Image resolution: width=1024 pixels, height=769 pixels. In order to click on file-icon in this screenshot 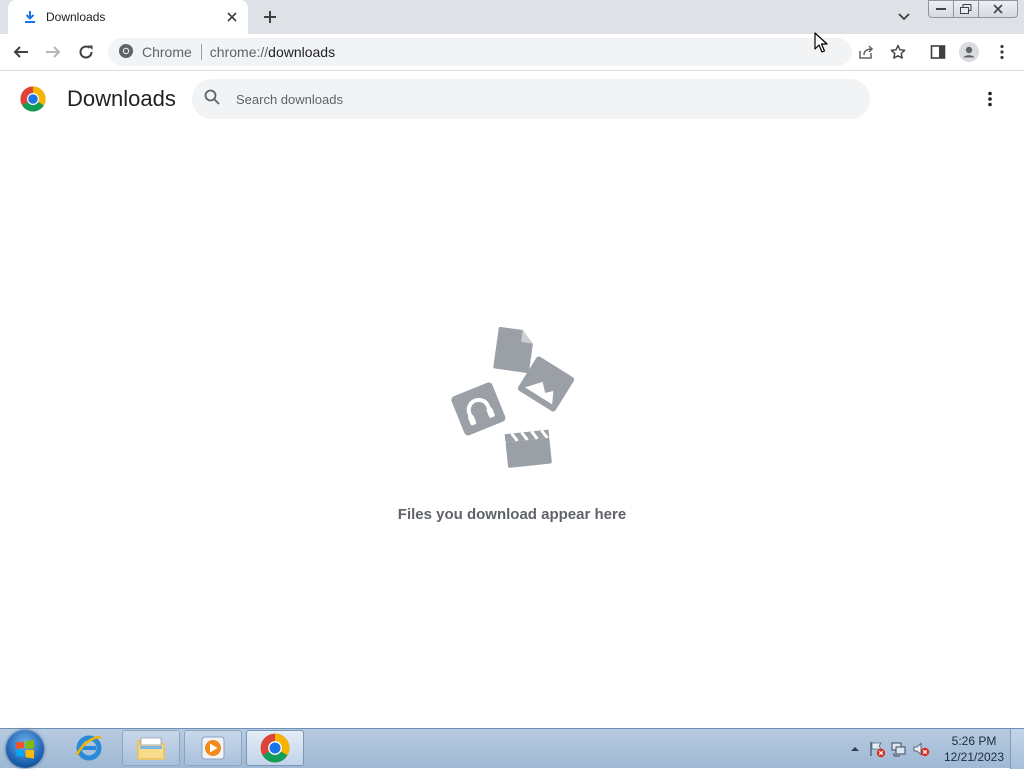, I will do `click(513, 350)`.